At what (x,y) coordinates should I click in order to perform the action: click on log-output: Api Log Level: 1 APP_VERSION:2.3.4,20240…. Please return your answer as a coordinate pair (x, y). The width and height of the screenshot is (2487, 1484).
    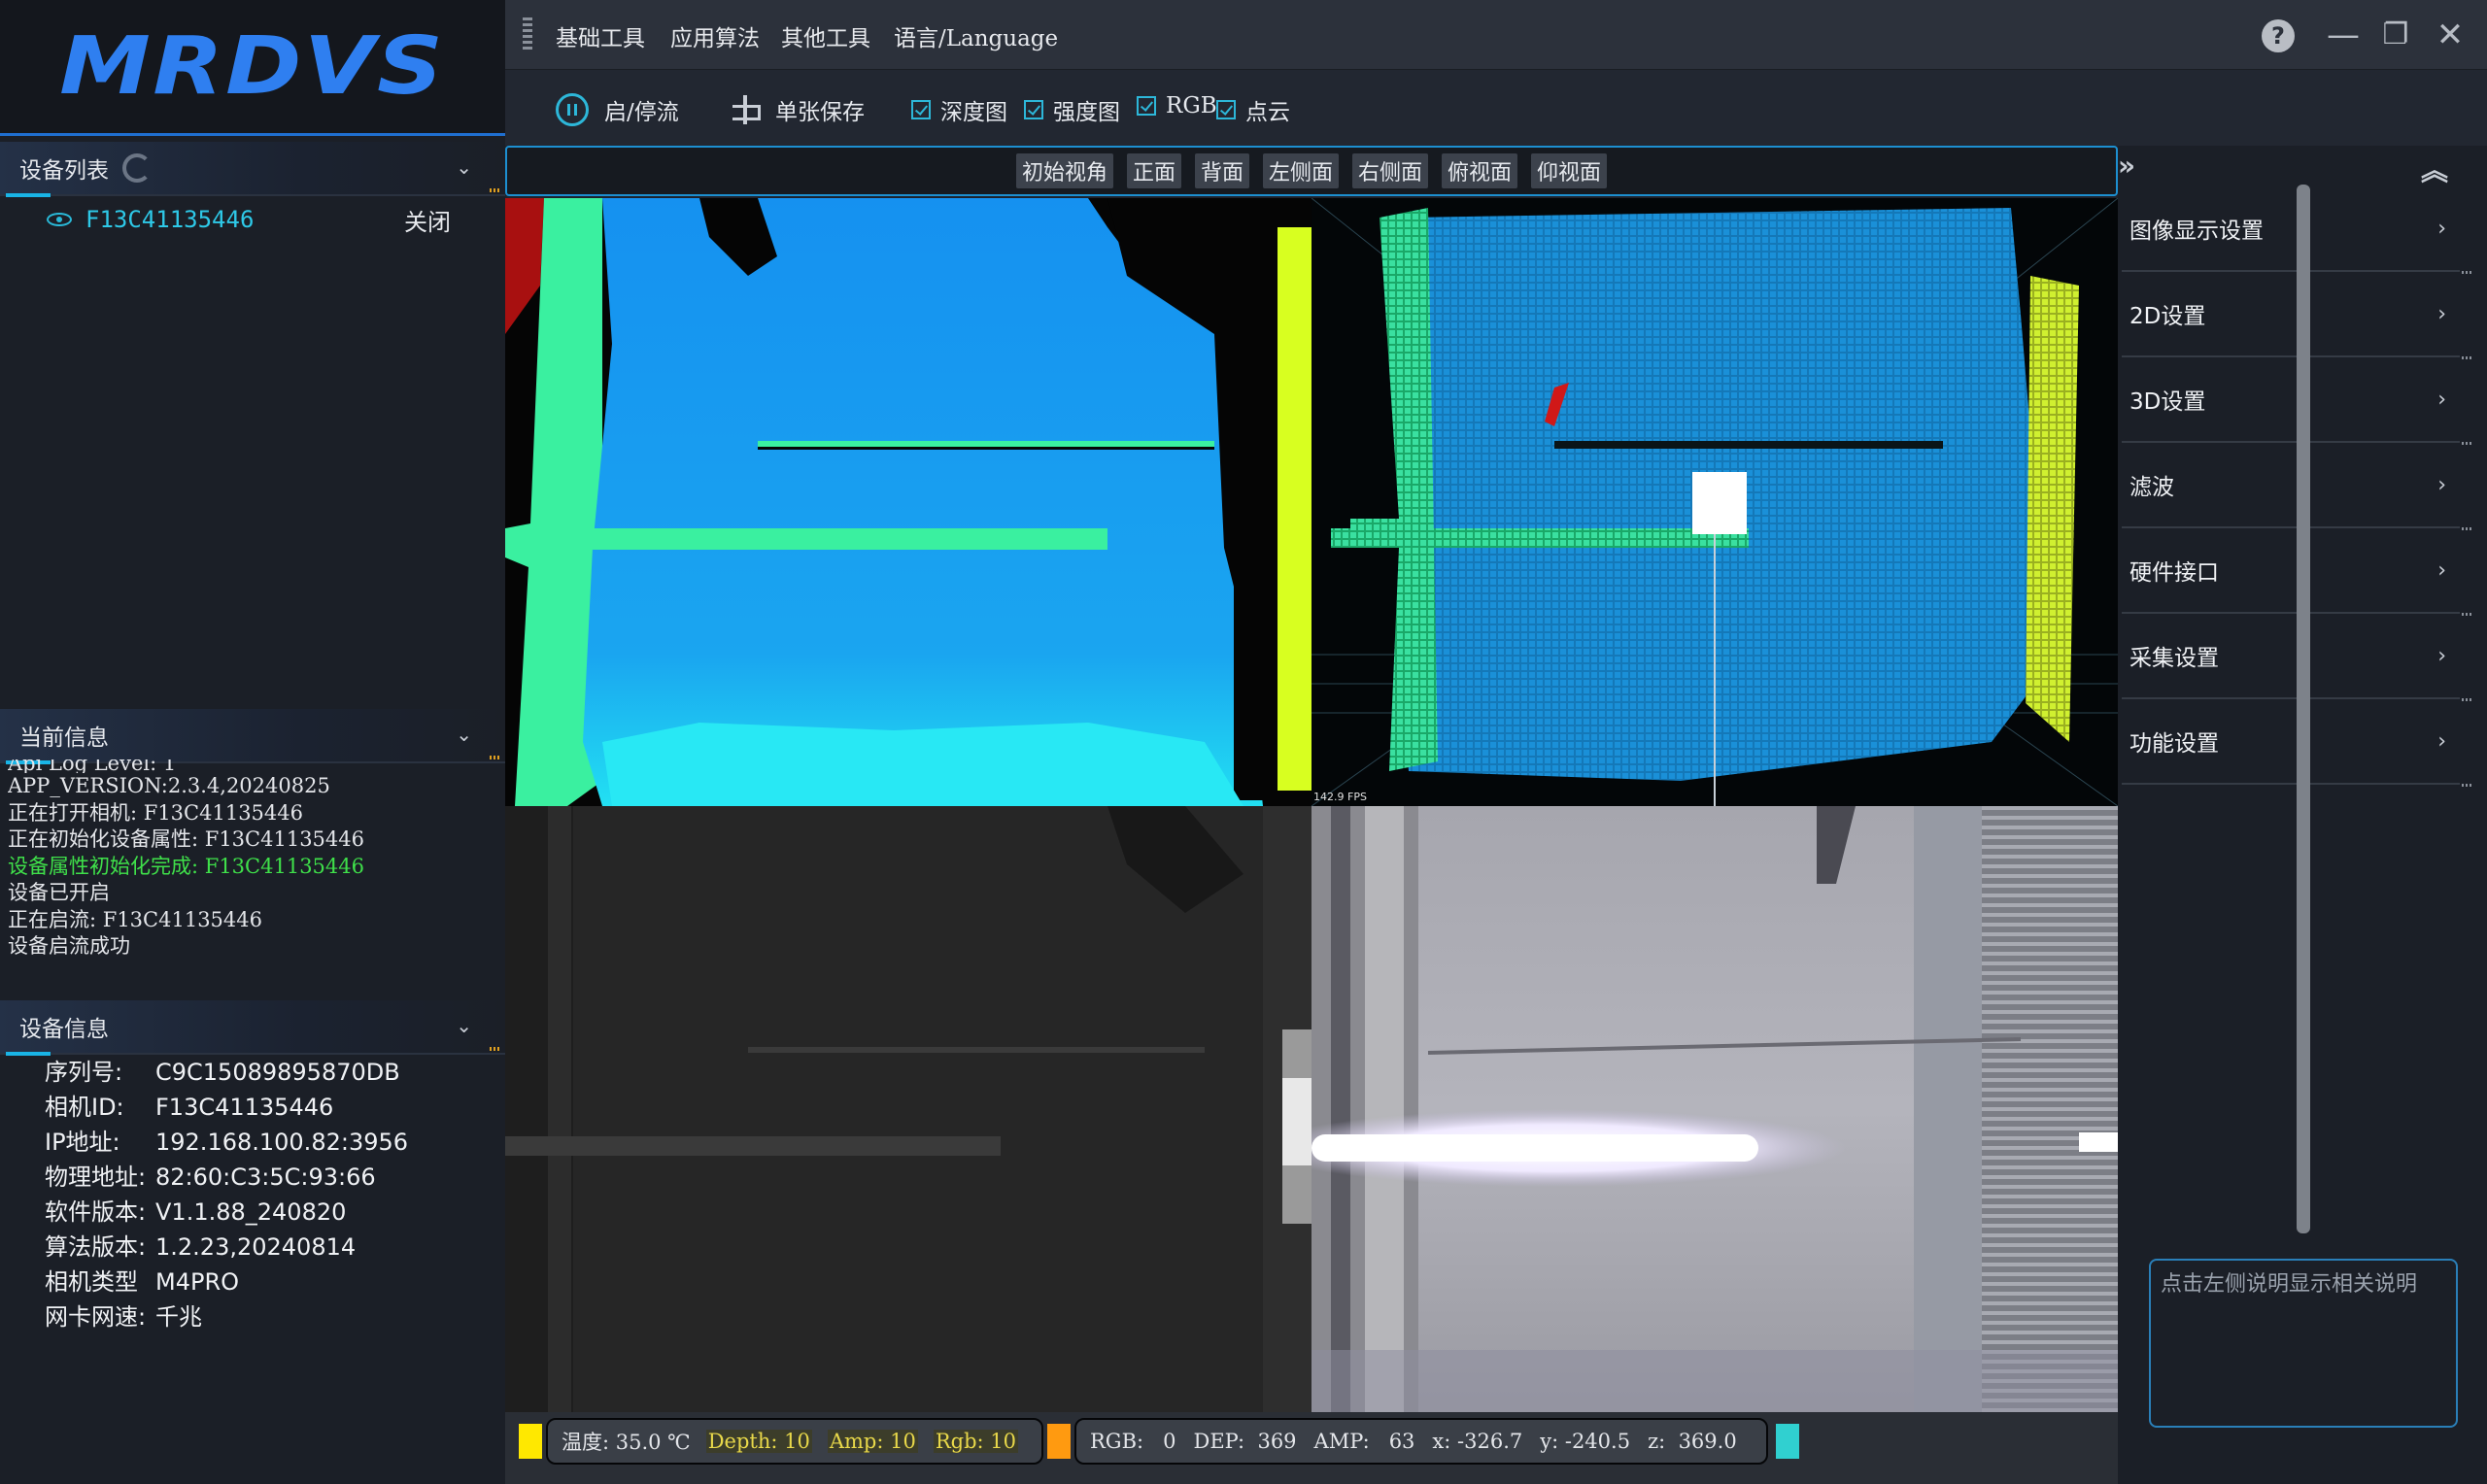
    Looking at the image, I should click on (253, 871).